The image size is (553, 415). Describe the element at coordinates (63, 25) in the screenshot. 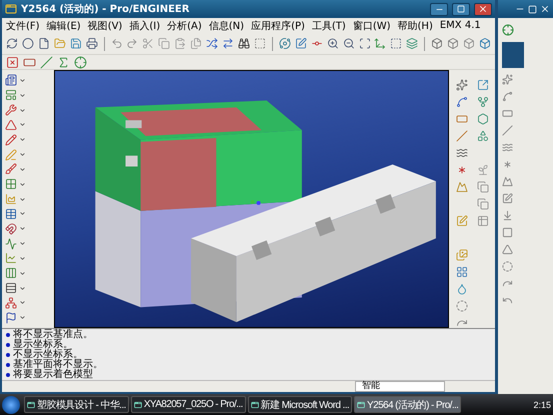

I see `menu-item: 编辑(E)` at that location.